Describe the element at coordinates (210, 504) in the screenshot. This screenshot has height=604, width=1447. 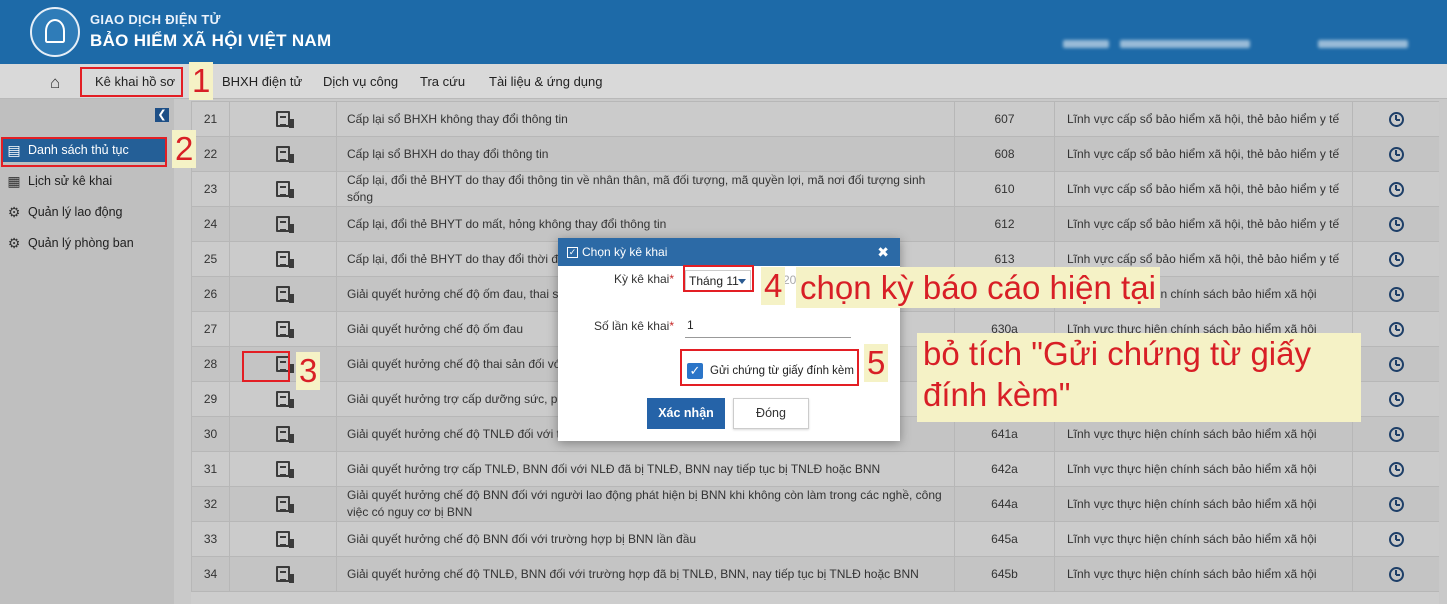
I see `row-index: 32` at that location.